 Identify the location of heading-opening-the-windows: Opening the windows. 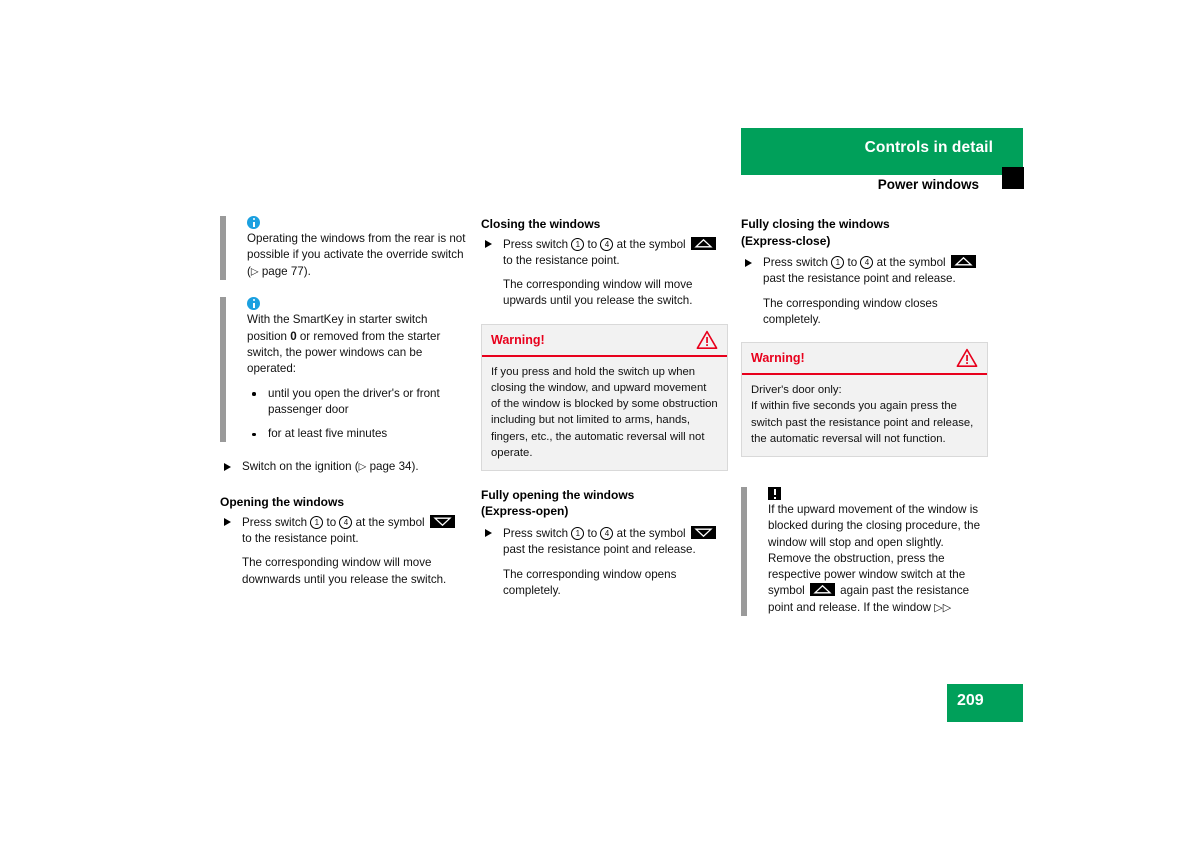
(282, 502).